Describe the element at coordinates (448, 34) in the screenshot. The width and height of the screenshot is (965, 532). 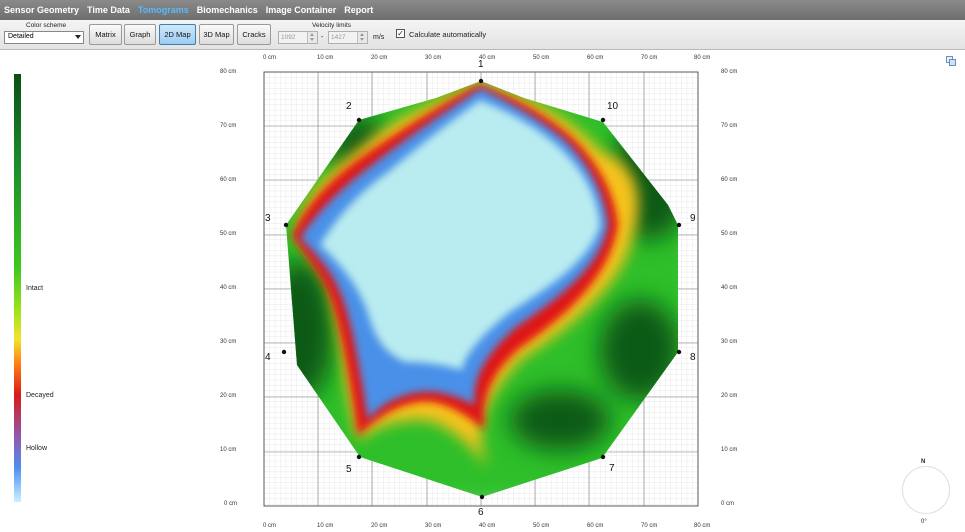
I see `calc-auto-label: Calculate automatically` at that location.